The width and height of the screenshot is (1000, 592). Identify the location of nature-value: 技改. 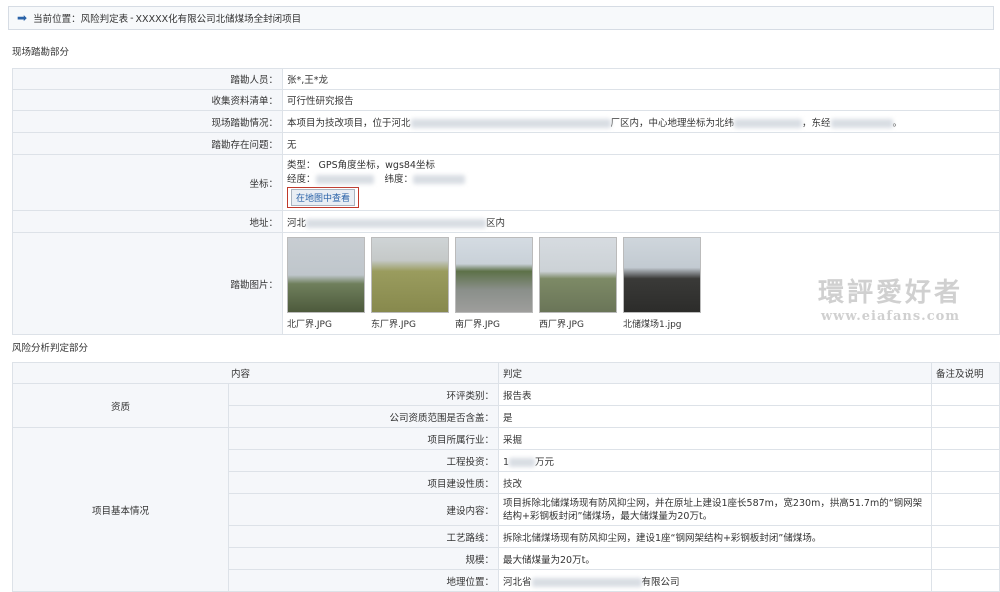
(715, 482).